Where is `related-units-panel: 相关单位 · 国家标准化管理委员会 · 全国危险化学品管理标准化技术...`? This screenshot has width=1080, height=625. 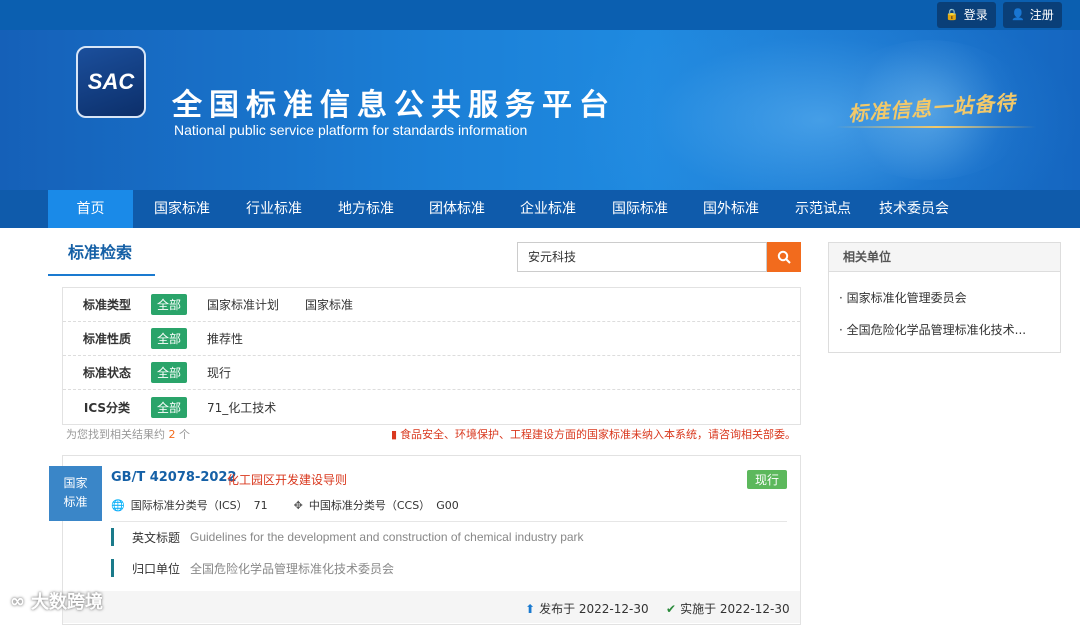
related-units-panel: 相关单位 · 国家标准化管理委员会 · 全国危险化学品管理标准化技术... is located at coordinates (944, 297).